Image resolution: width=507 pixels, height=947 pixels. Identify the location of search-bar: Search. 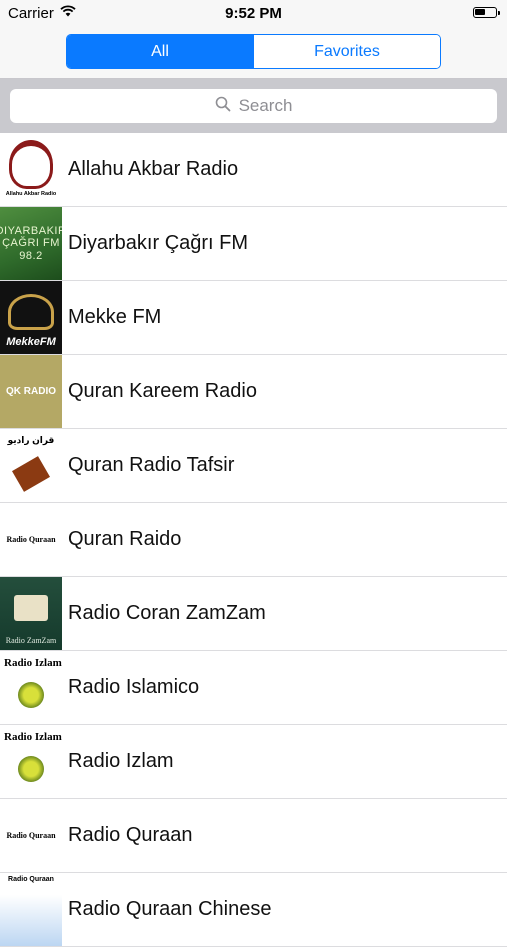
(253, 106).